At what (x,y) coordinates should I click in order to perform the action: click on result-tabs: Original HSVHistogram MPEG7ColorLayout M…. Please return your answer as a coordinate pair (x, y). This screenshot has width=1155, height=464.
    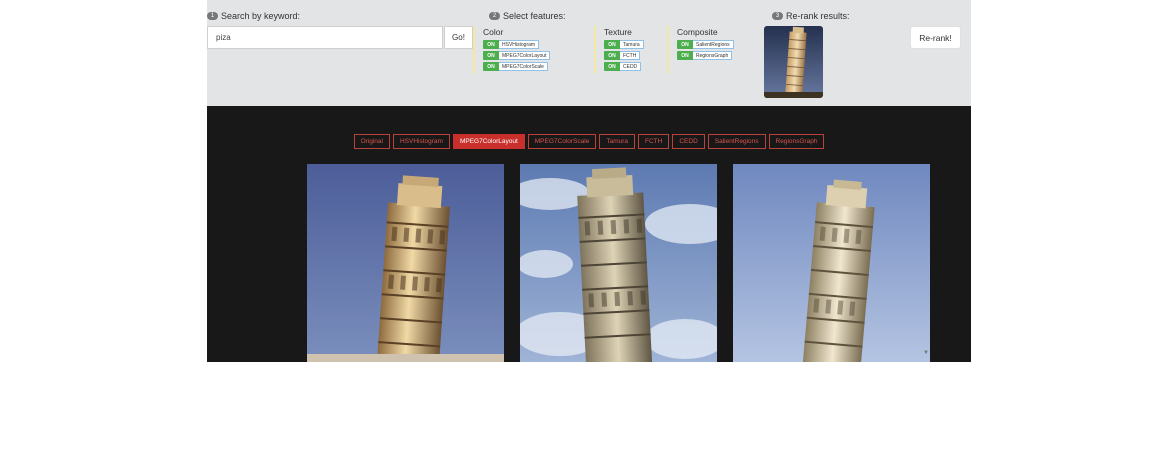
    Looking at the image, I should click on (589, 141).